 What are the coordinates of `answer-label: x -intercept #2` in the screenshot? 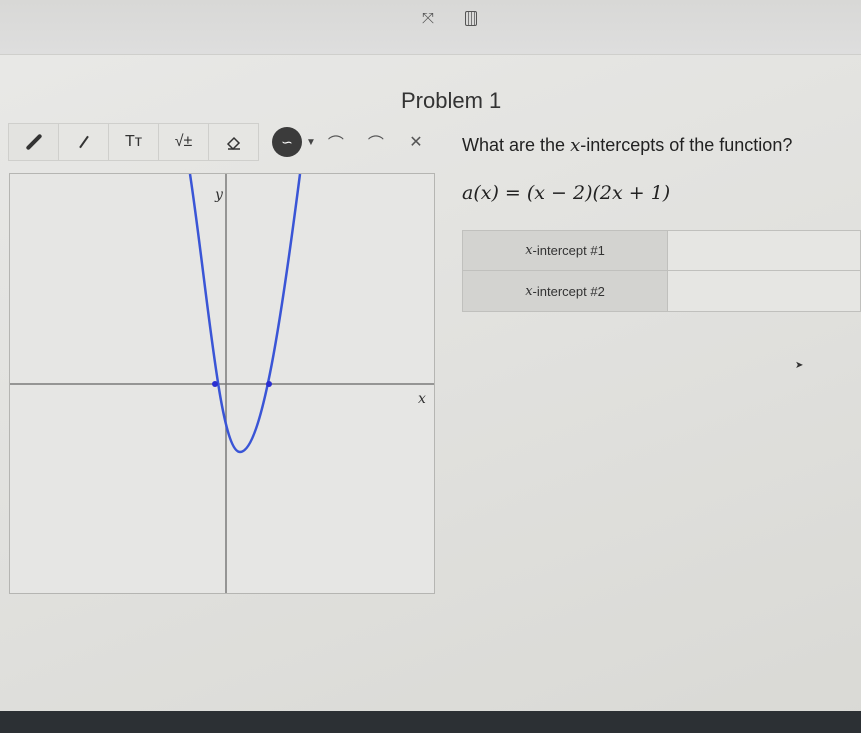 It's located at (565, 291).